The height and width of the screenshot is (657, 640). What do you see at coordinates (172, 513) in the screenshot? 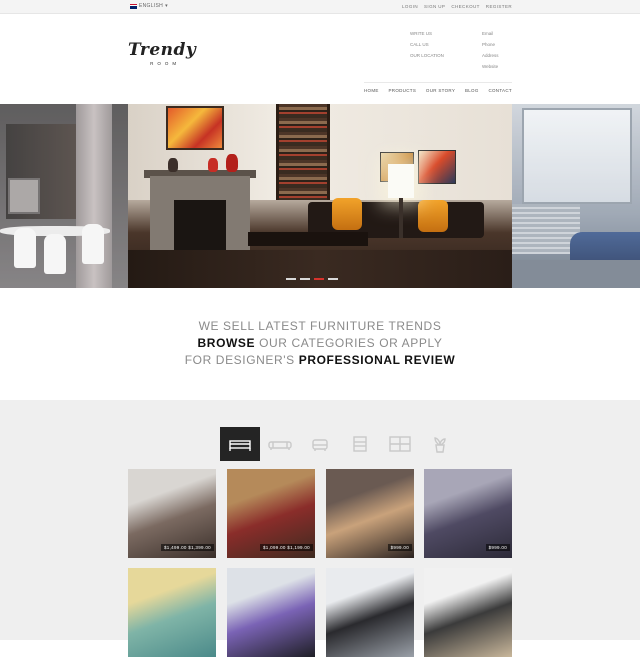
I see `product-card: $1,499.00 $1,399.00` at bounding box center [172, 513].